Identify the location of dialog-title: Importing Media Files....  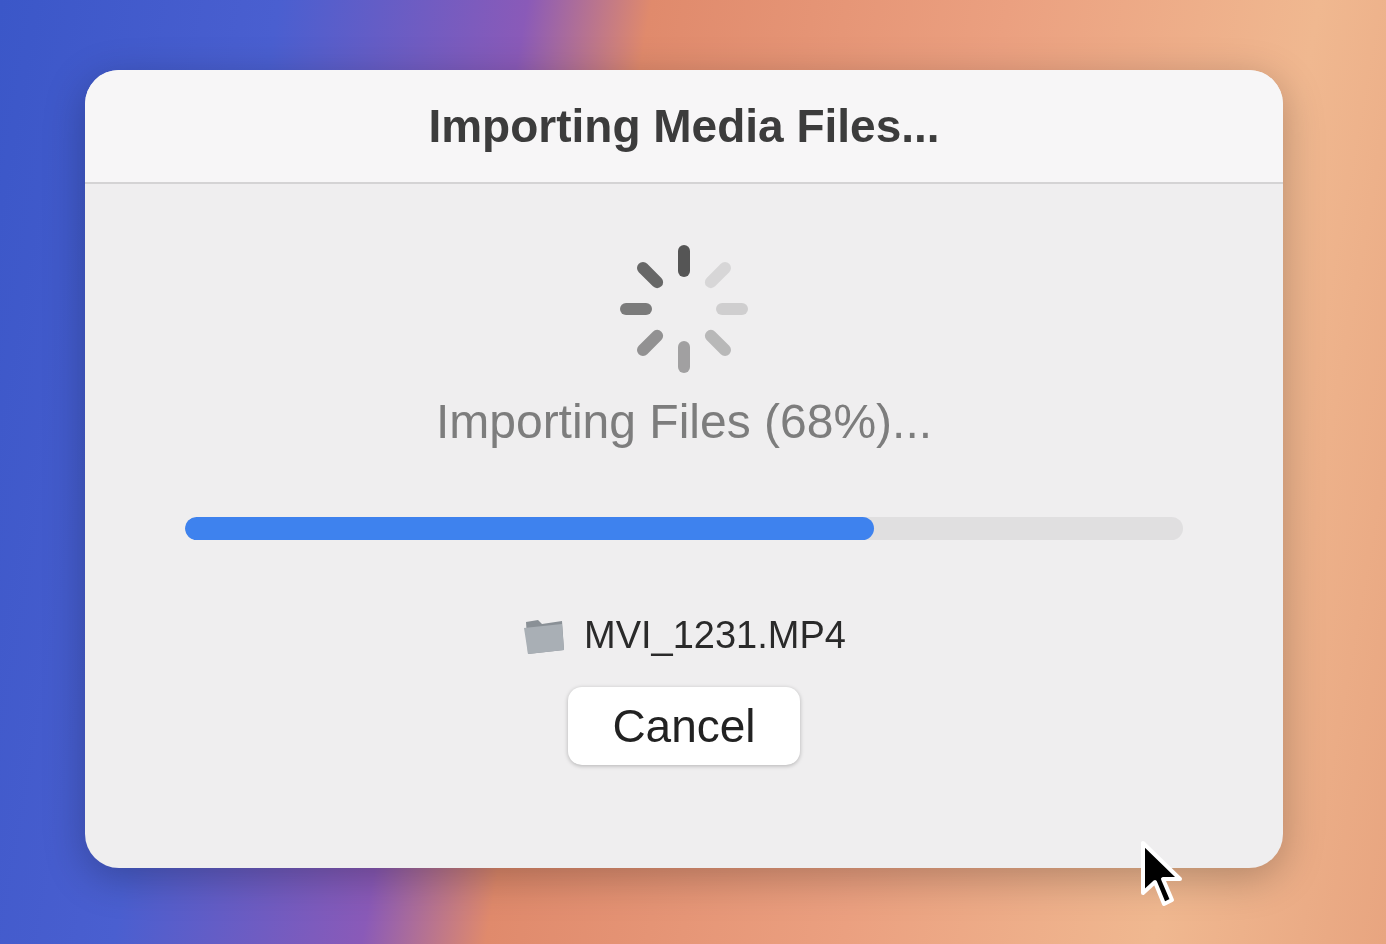
(684, 126).